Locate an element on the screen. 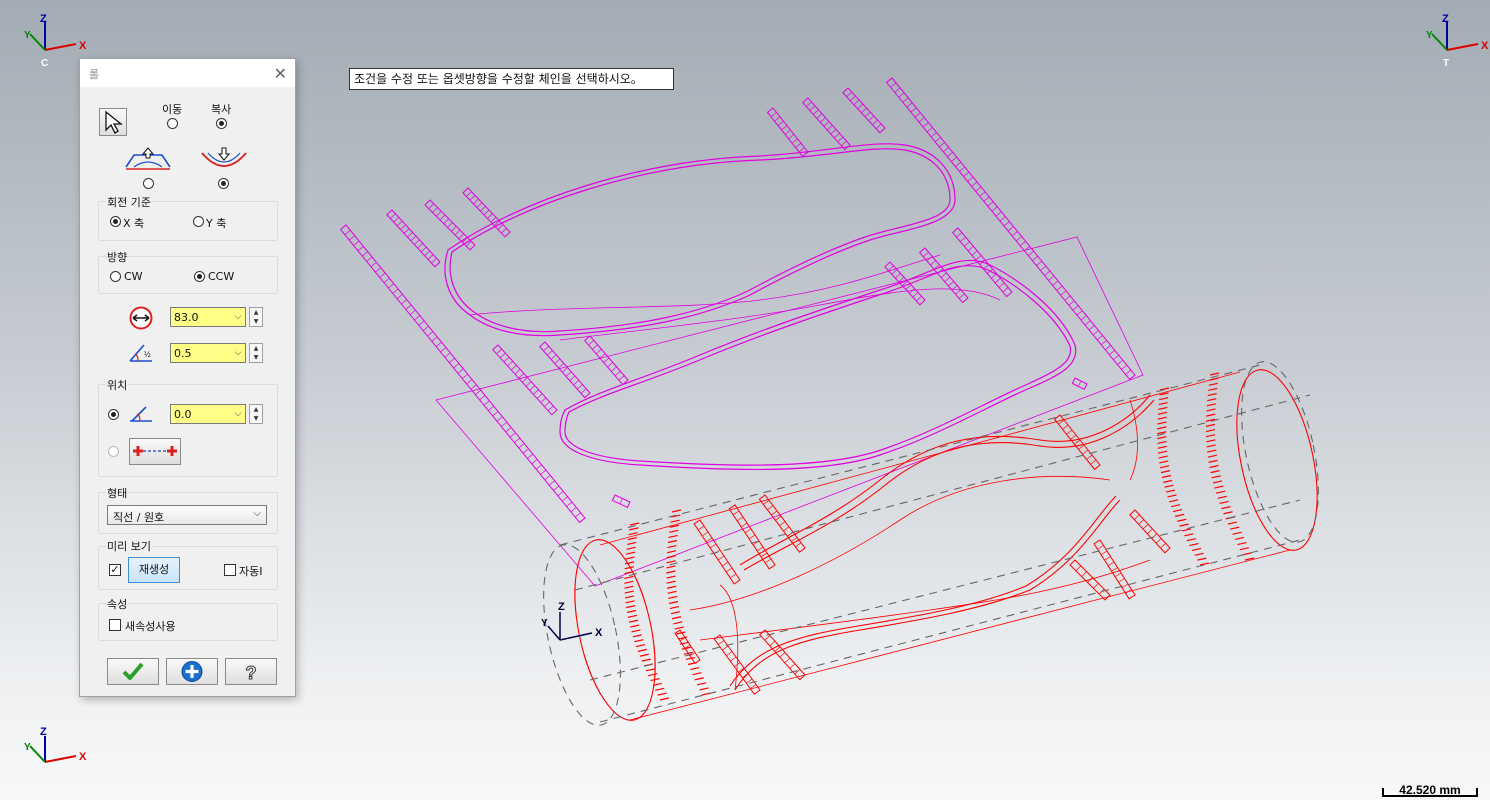 The width and height of the screenshot is (1490, 800). y-axis-radio is located at coordinates (198, 221).